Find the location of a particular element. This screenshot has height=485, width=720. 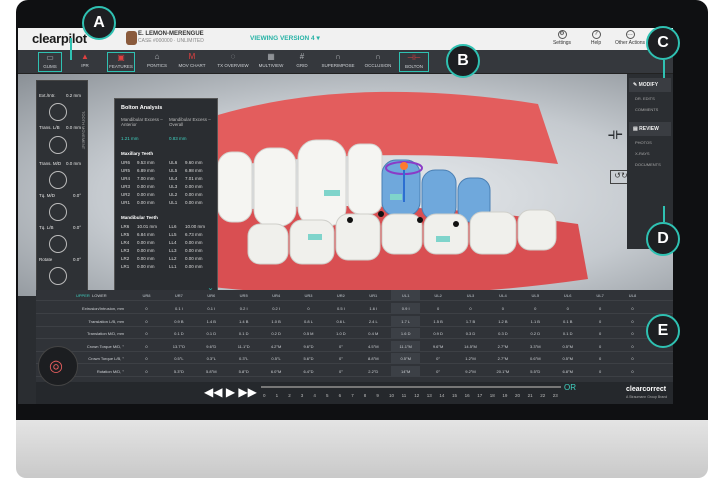

toolbar-grid: # GRID is located at coordinates (302, 62).